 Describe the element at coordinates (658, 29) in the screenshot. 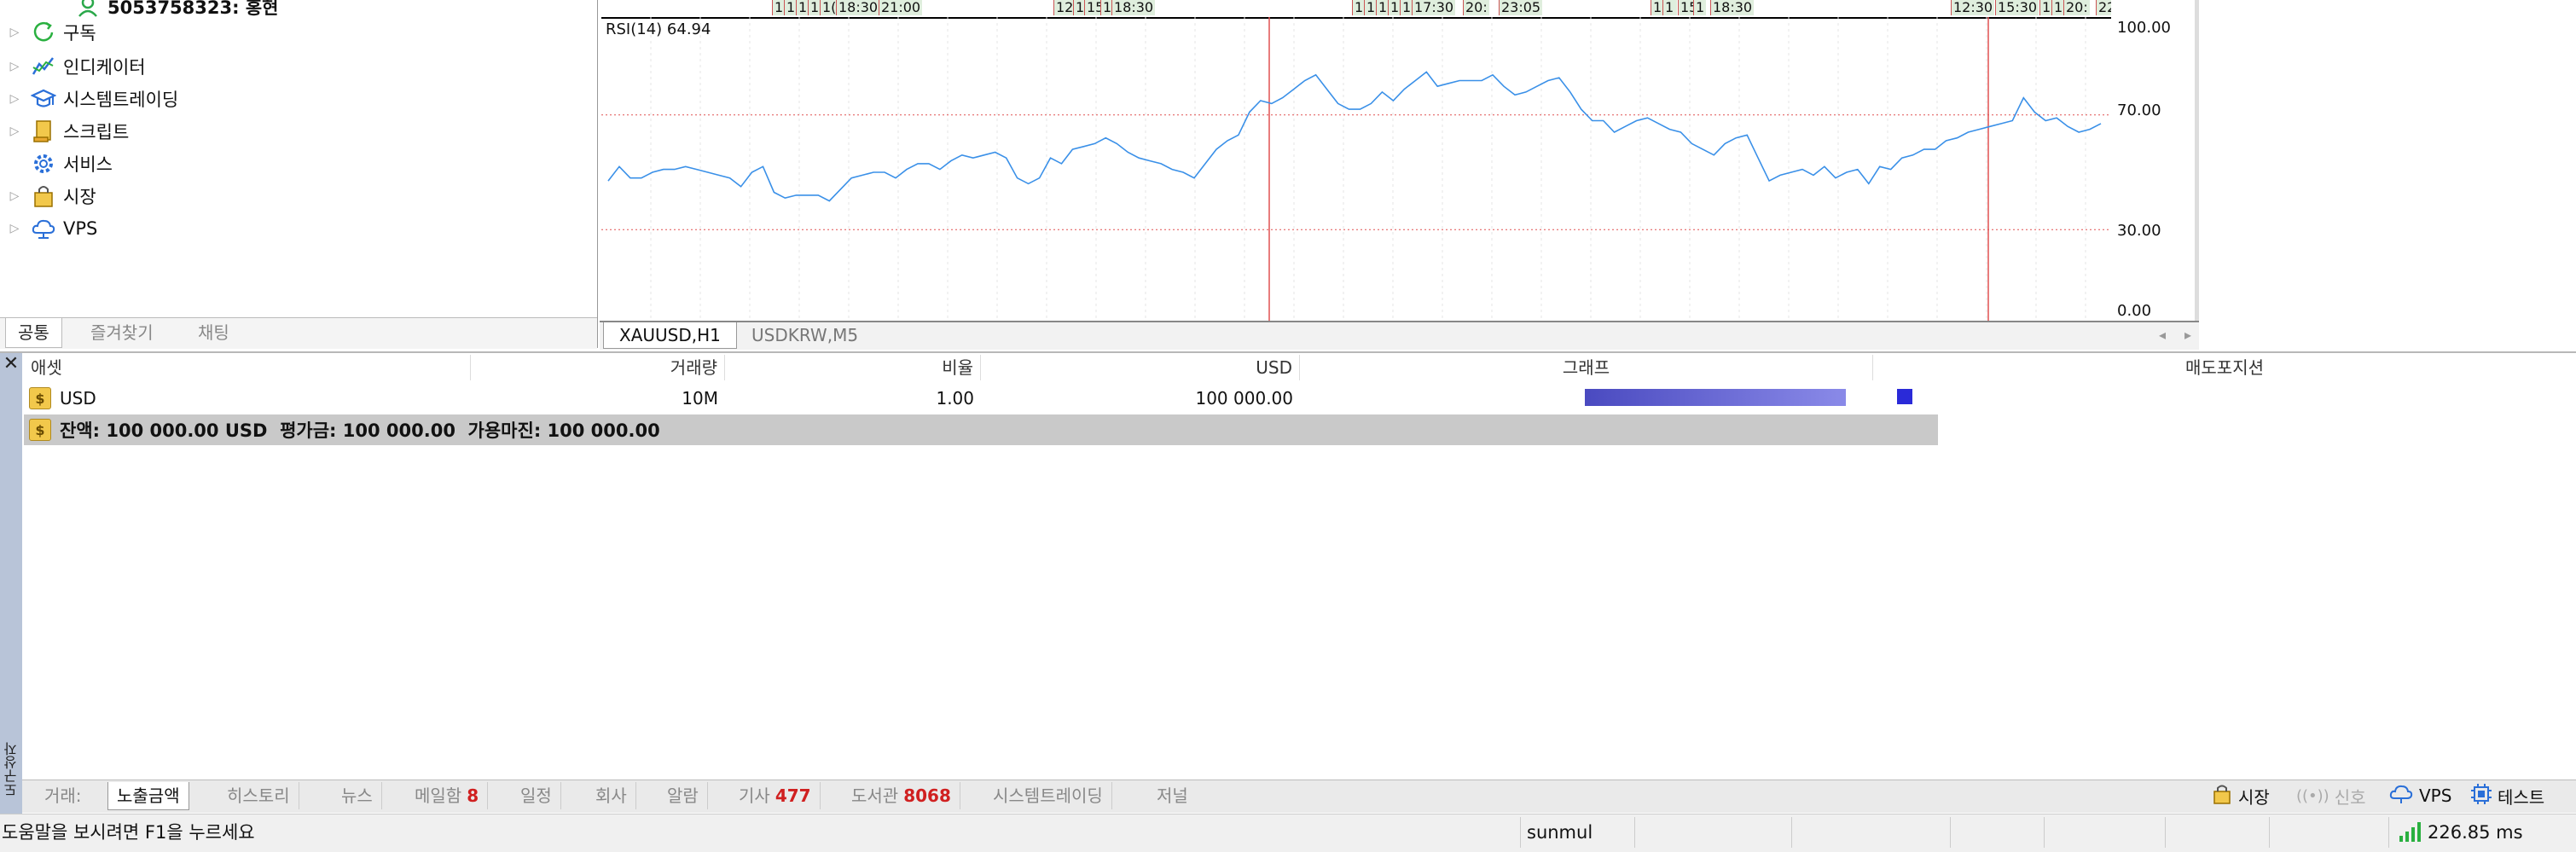

I see `rsi-title: RSI(14) 64.94` at that location.